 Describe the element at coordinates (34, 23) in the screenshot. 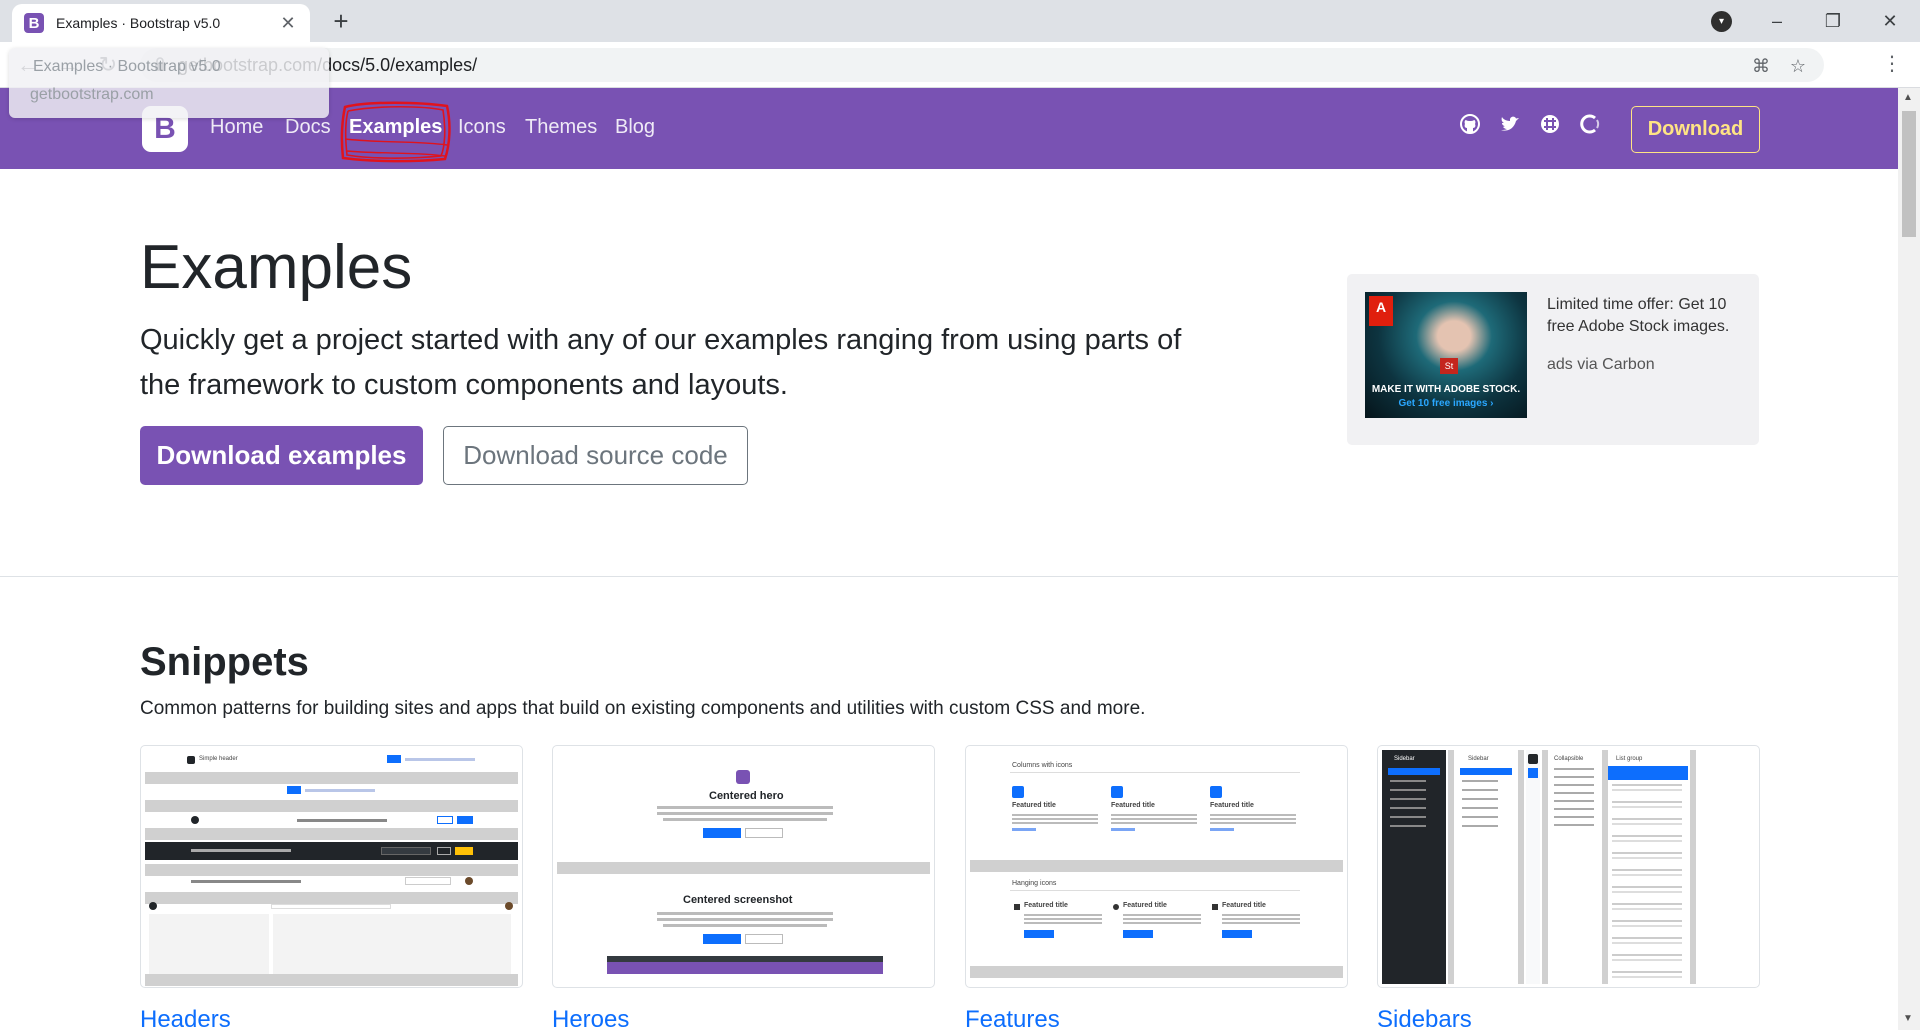

I see `bootstrap-favicon-icon: B` at that location.